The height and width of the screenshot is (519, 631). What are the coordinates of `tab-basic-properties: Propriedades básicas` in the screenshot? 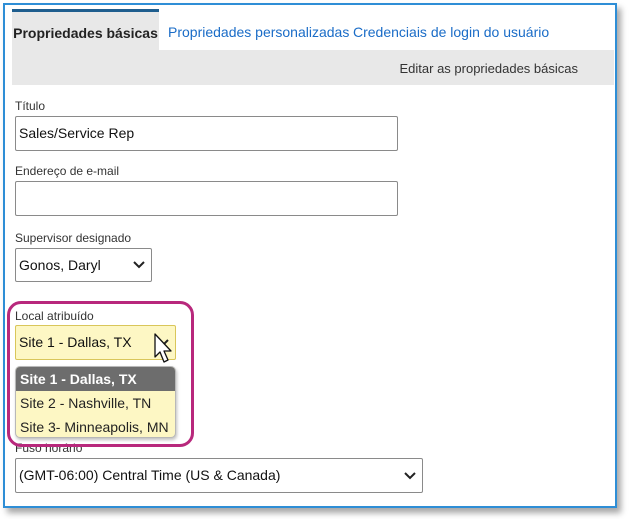 It's located at (85, 29).